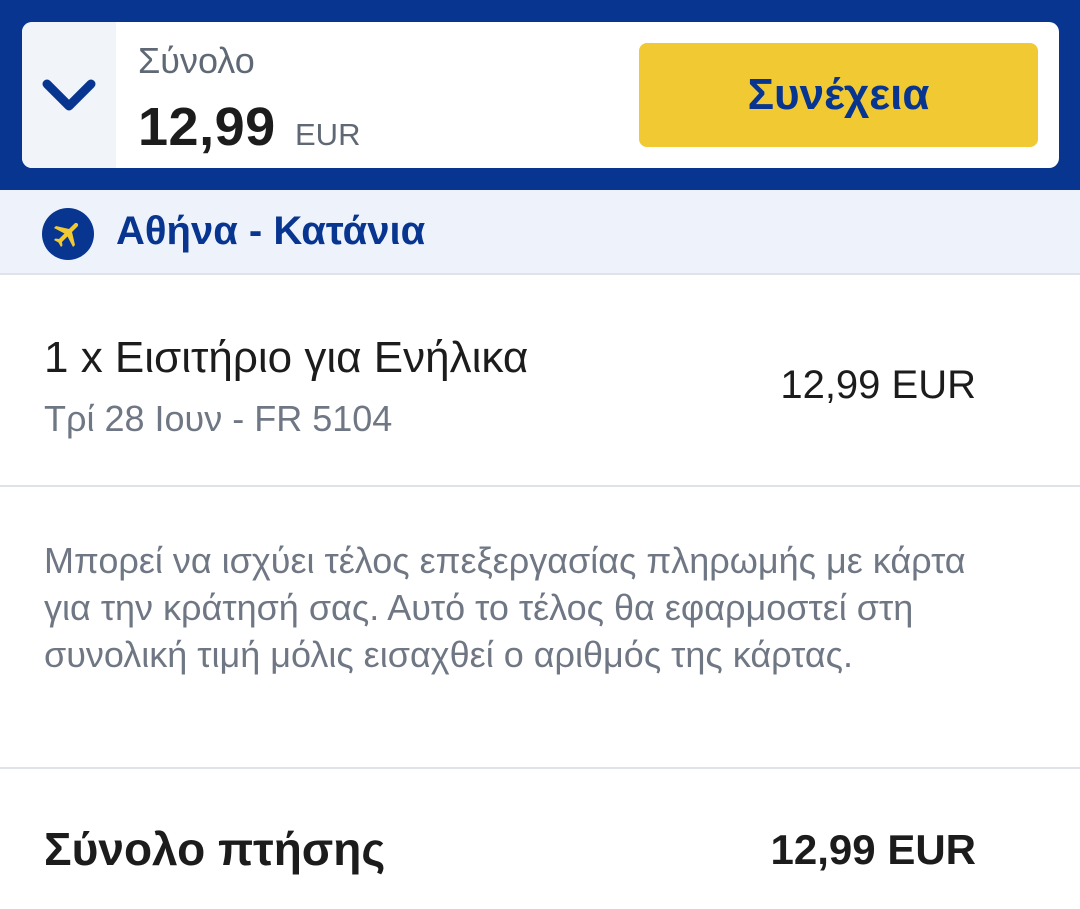 This screenshot has width=1080, height=909. What do you see at coordinates (328, 134) in the screenshot?
I see `total-currency: EUR` at bounding box center [328, 134].